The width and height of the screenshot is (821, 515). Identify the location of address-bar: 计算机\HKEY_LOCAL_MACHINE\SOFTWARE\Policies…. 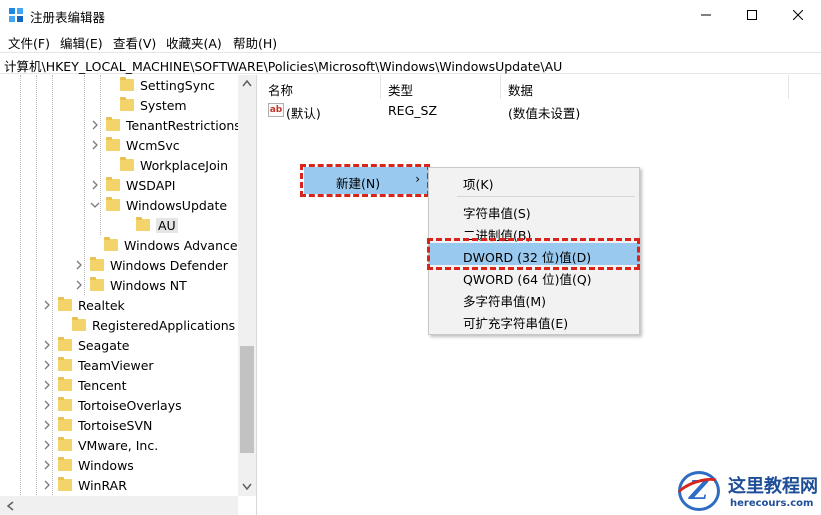
(410, 63).